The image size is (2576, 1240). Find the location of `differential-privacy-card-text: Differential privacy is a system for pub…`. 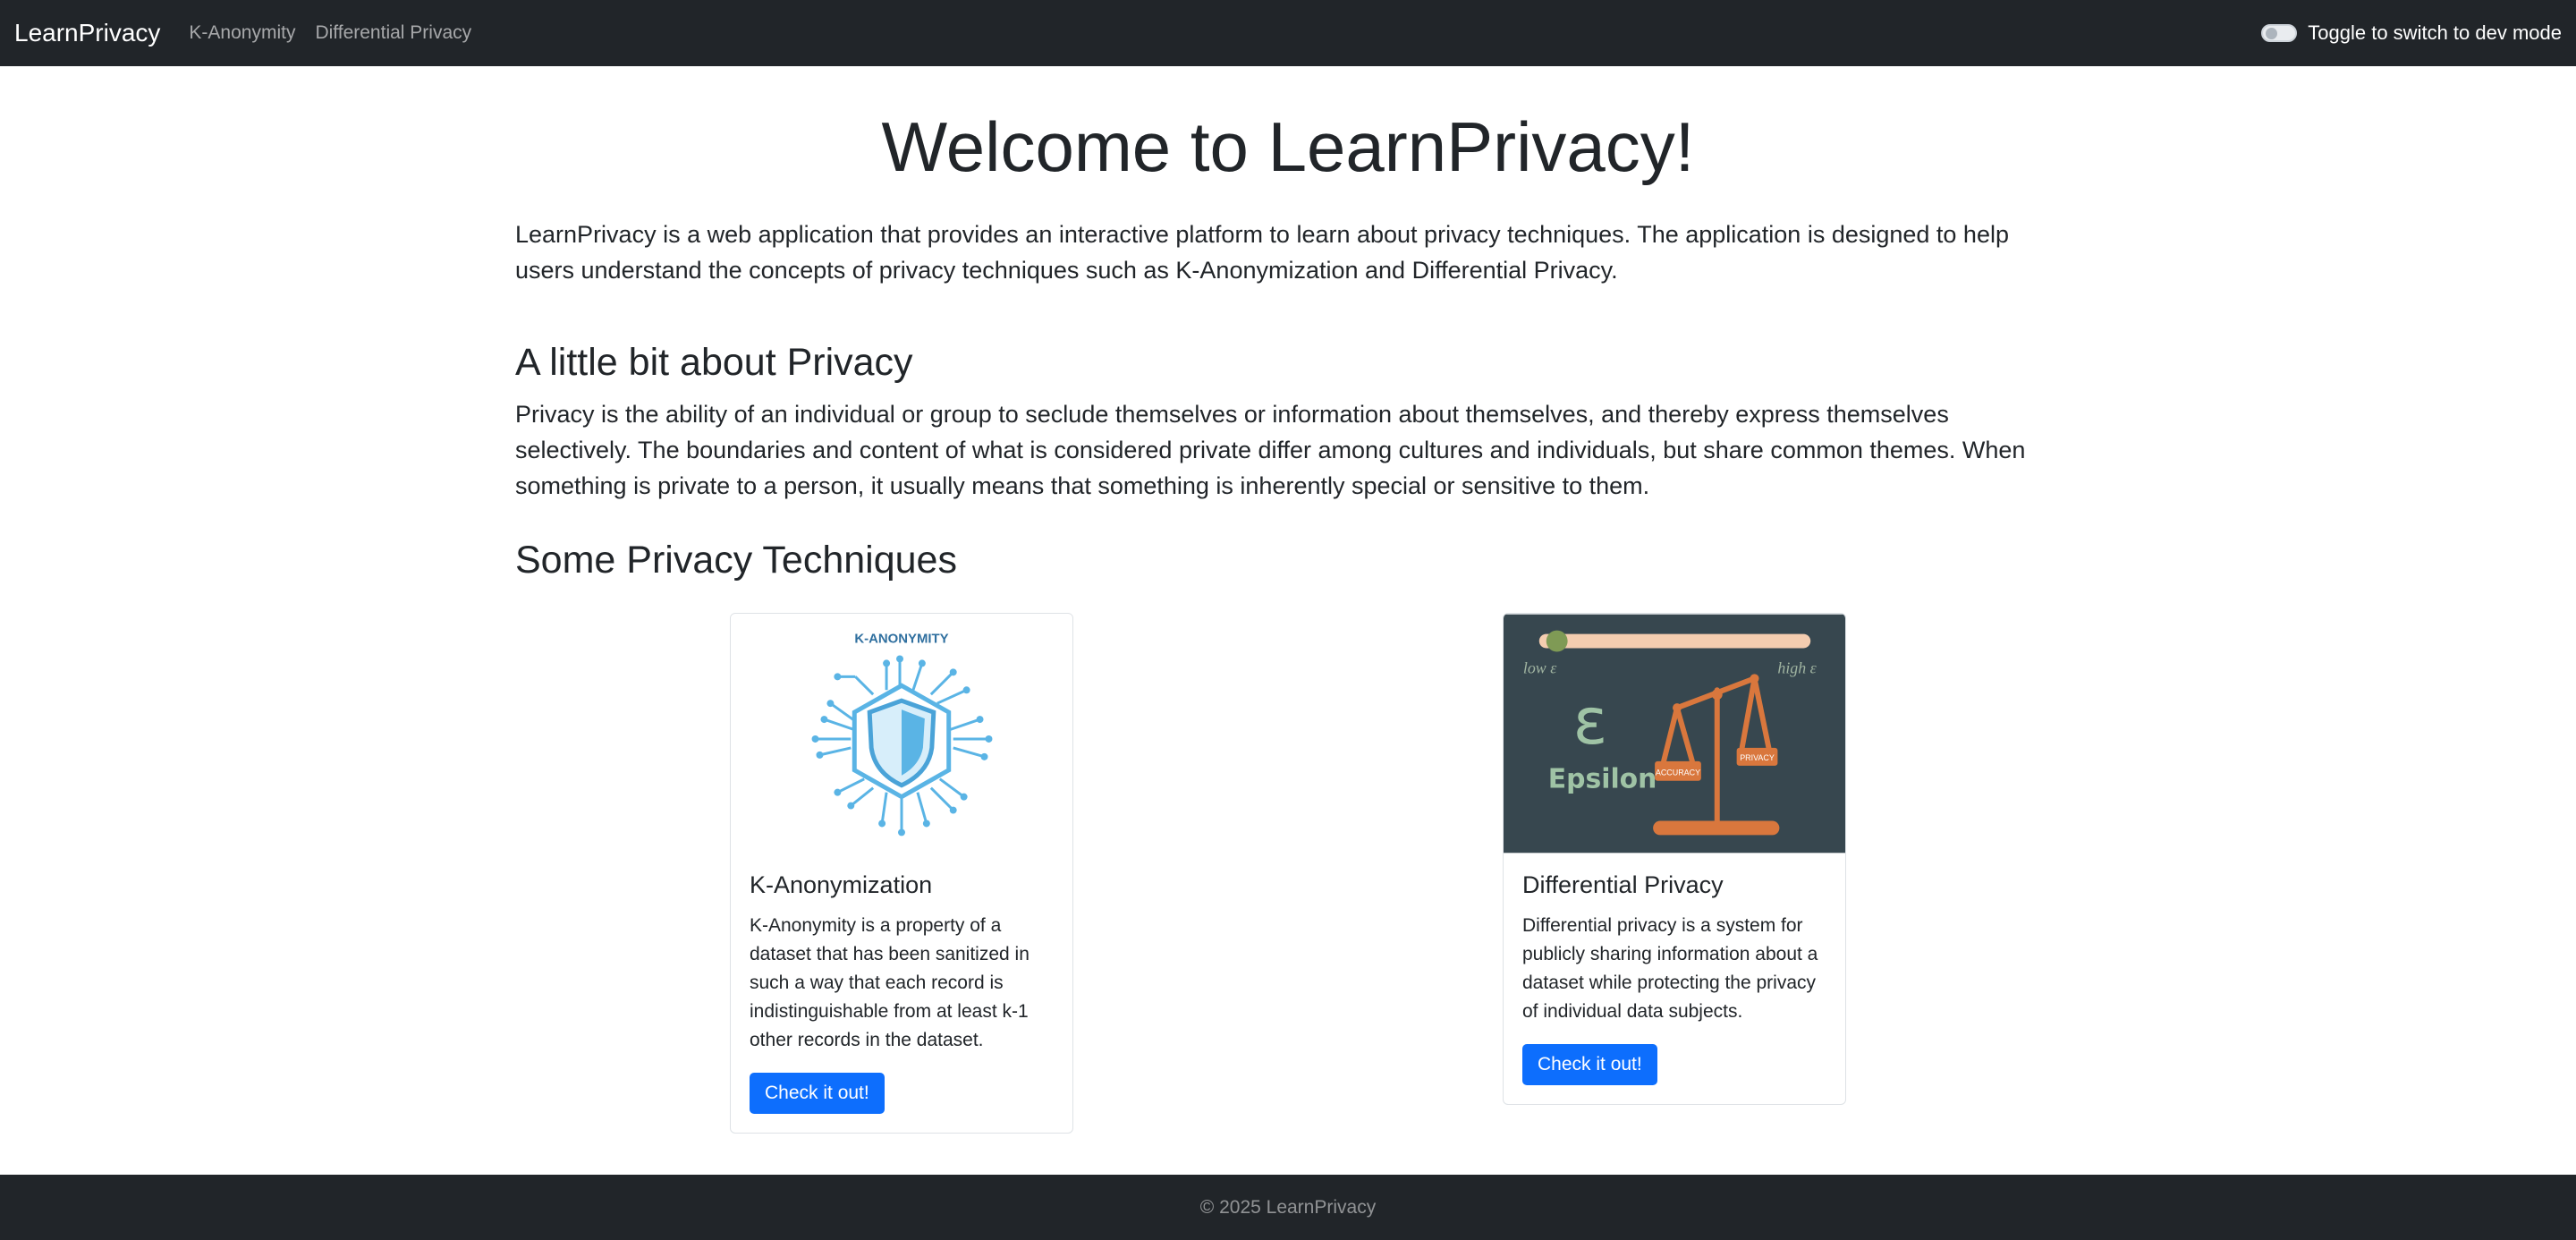

differential-privacy-card-text: Differential privacy is a system for pub… is located at coordinates (1670, 968).